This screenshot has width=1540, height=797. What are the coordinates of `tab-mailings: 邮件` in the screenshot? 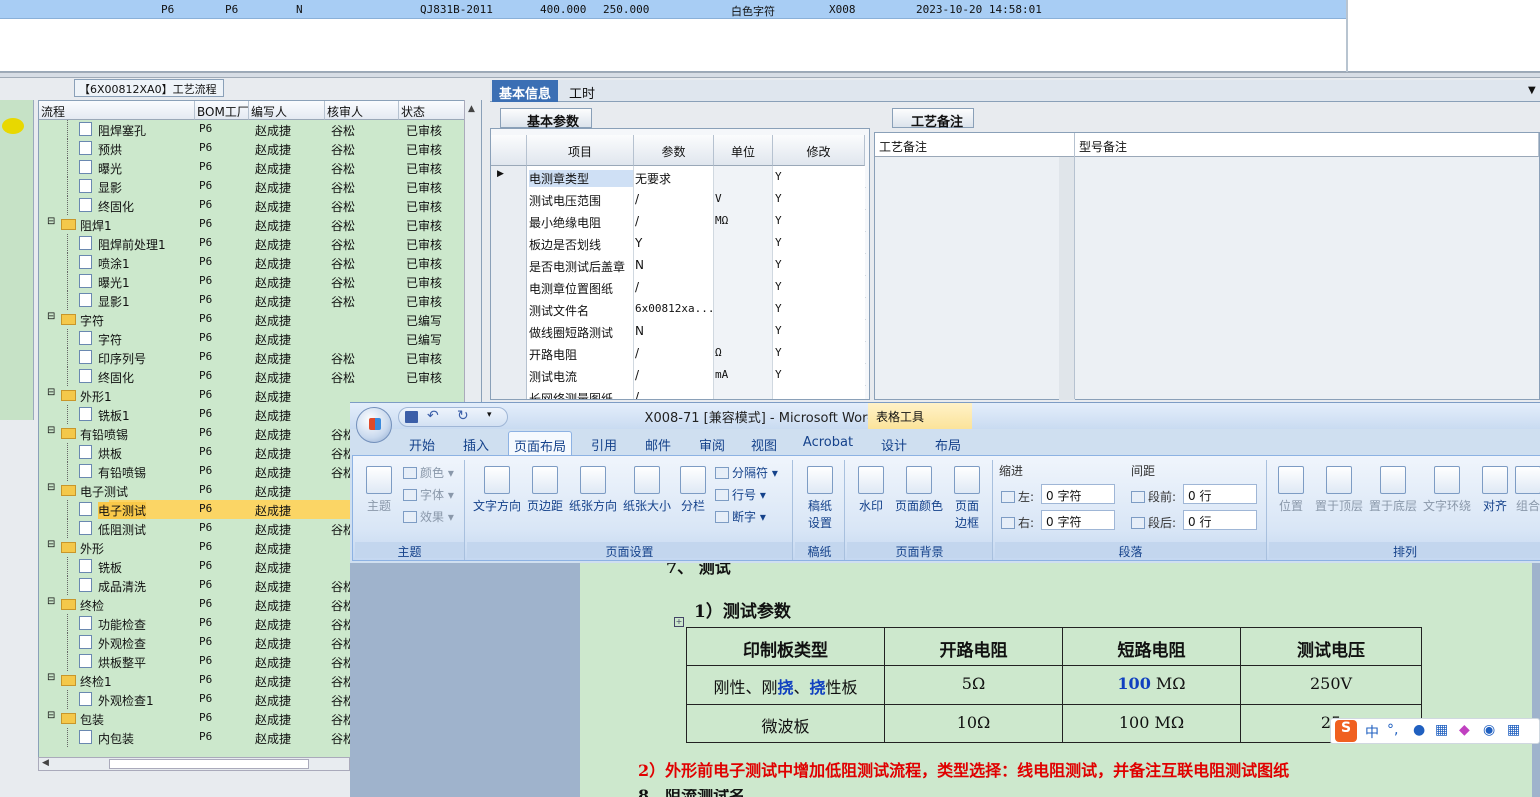 It's located at (658, 443).